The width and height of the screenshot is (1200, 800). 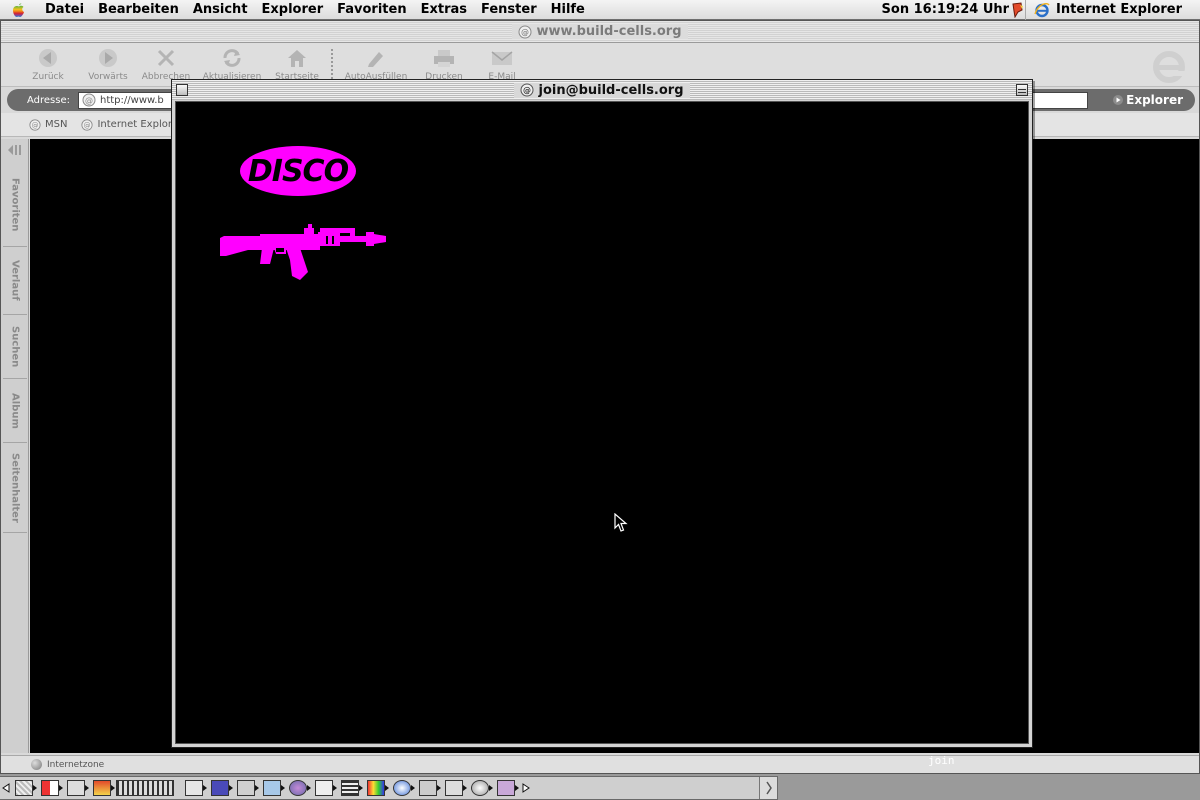 I want to click on join-link: join, so click(x=941, y=760).